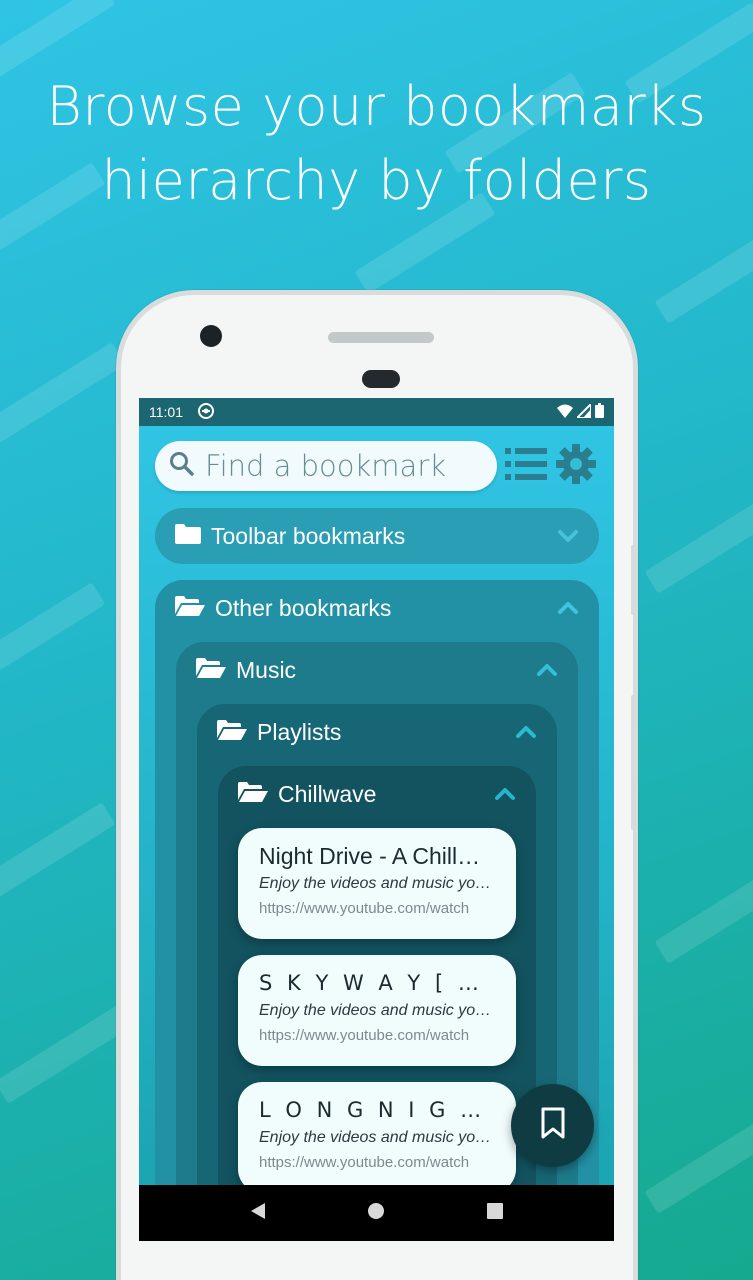  I want to click on folder-header: Other bookmarks, so click(377, 608).